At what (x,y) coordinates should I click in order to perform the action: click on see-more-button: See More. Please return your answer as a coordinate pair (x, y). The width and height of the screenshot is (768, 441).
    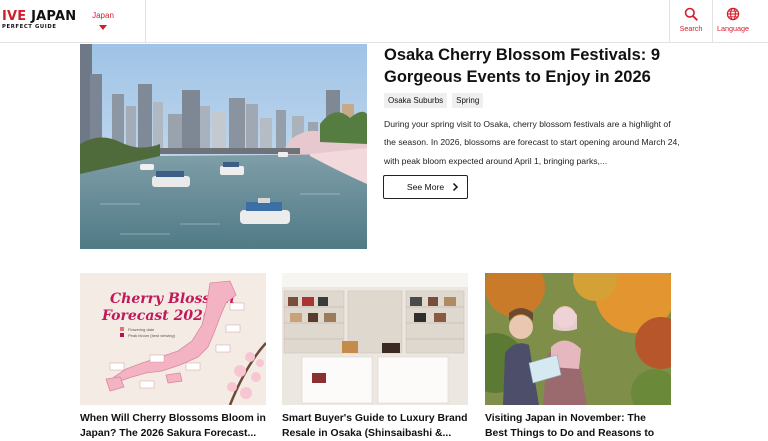
    Looking at the image, I should click on (425, 187).